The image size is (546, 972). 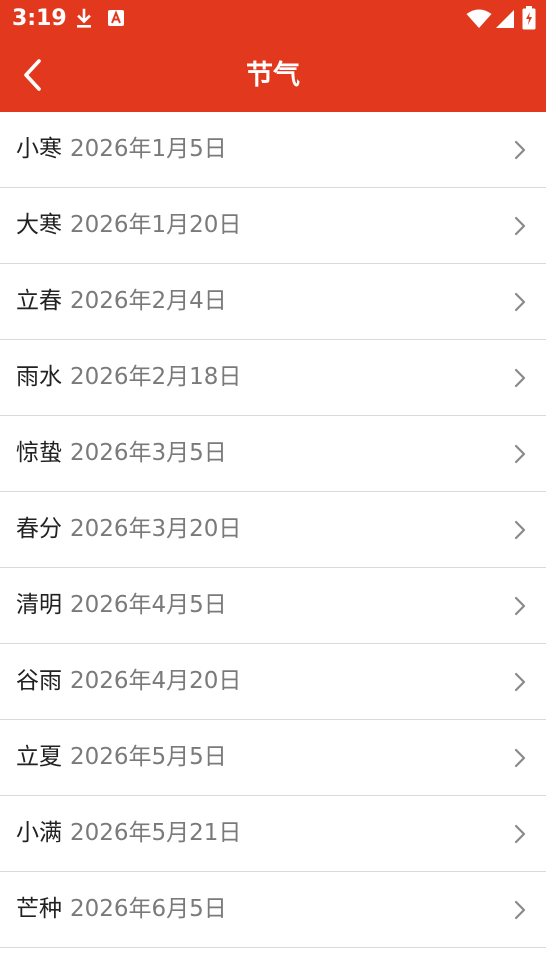 I want to click on app-bar: 节气, so click(x=273, y=75).